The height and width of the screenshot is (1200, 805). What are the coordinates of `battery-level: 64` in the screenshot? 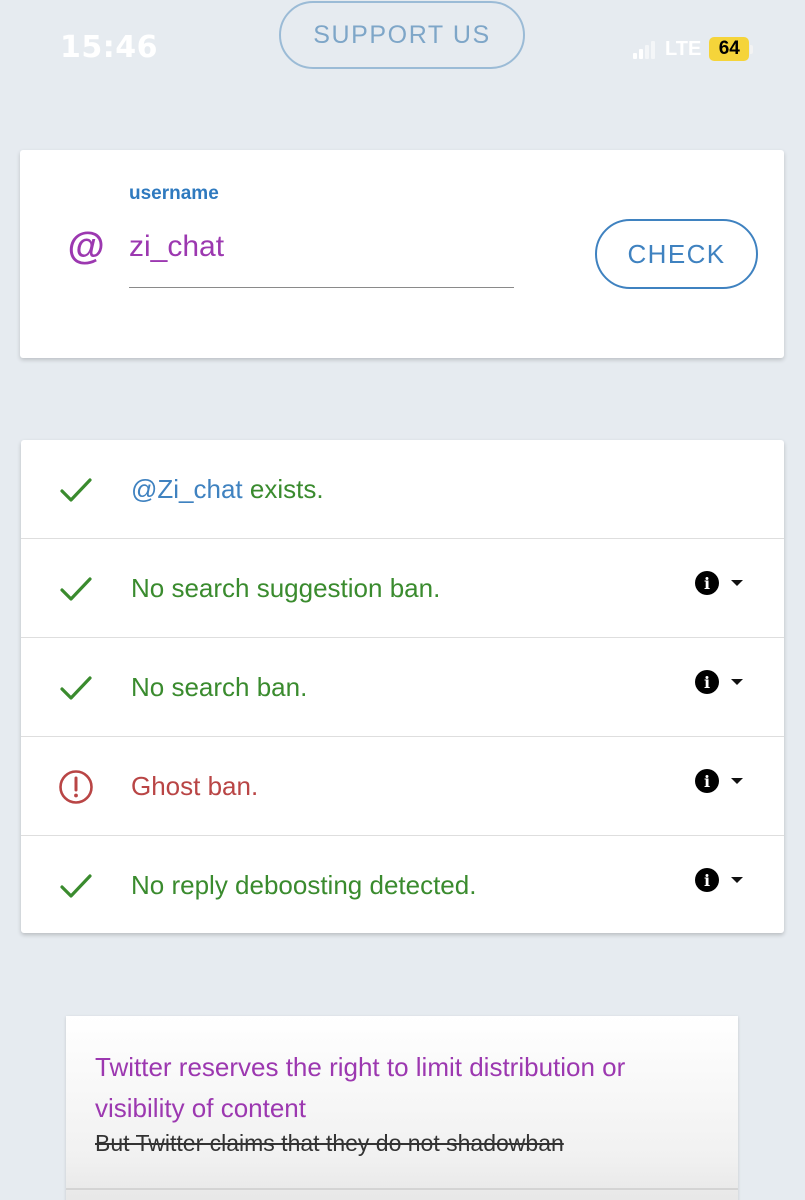 It's located at (729, 48).